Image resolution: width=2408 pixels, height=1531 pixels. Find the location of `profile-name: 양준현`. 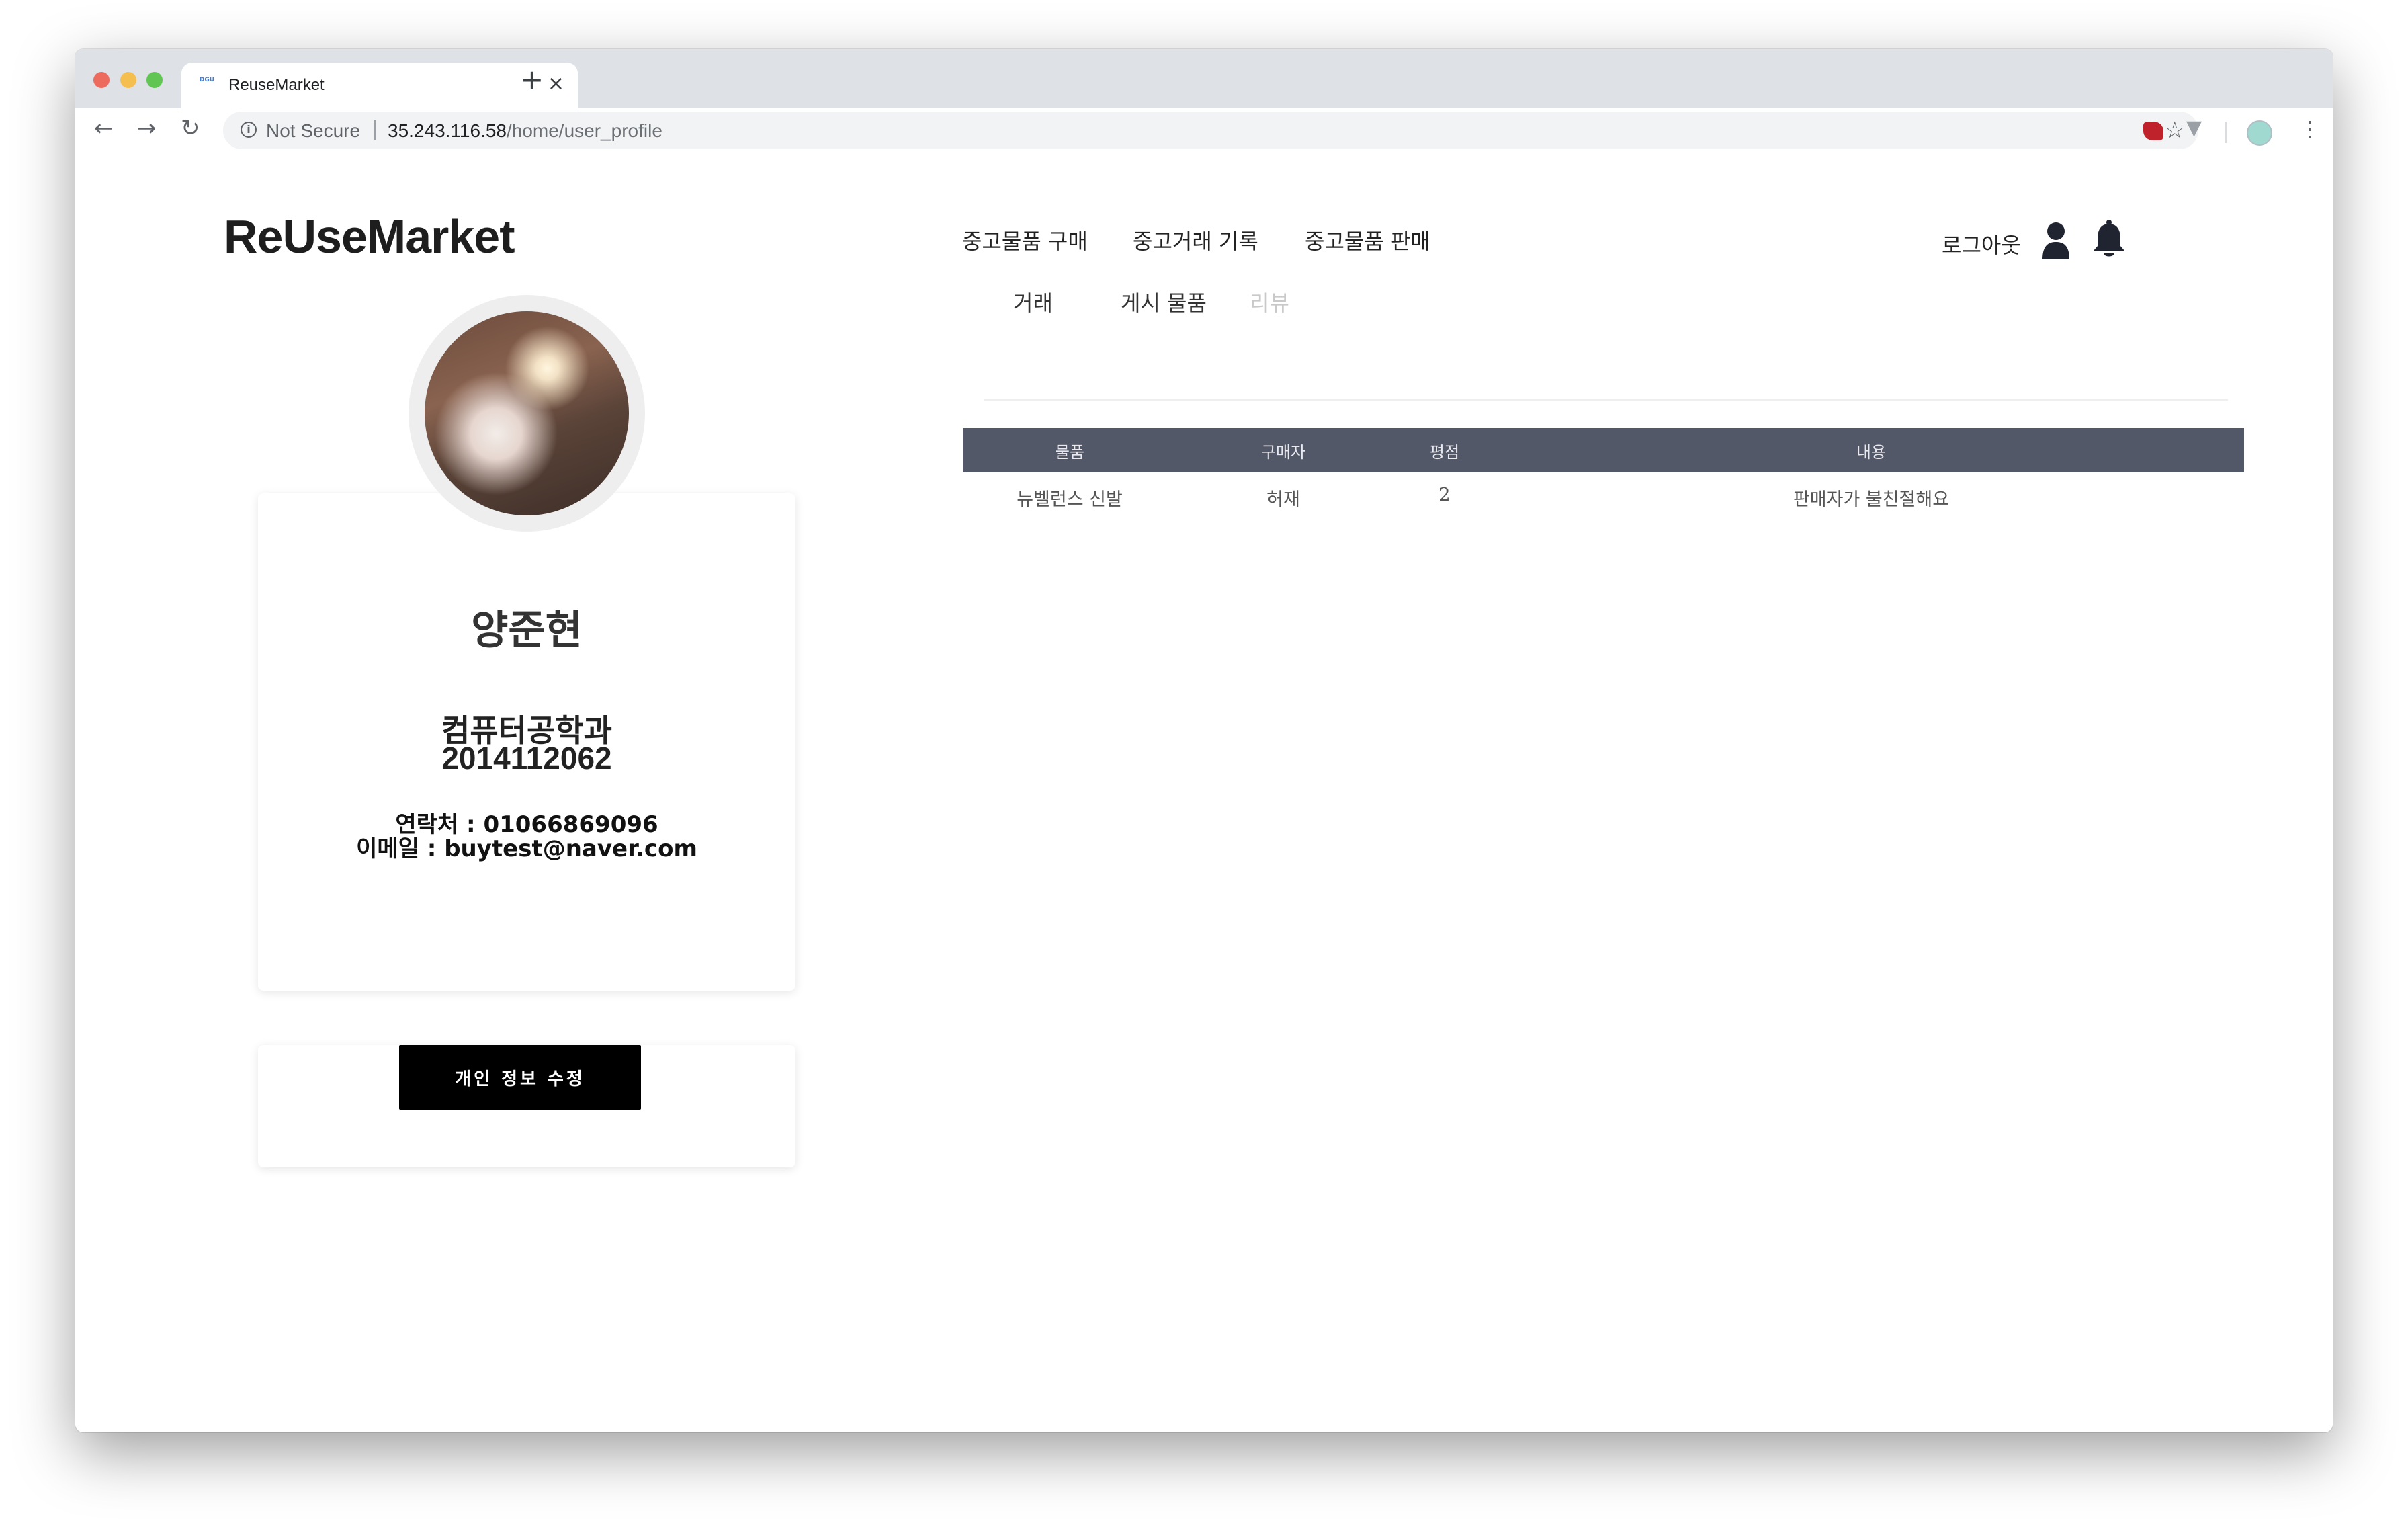

profile-name: 양준현 is located at coordinates (527, 631).